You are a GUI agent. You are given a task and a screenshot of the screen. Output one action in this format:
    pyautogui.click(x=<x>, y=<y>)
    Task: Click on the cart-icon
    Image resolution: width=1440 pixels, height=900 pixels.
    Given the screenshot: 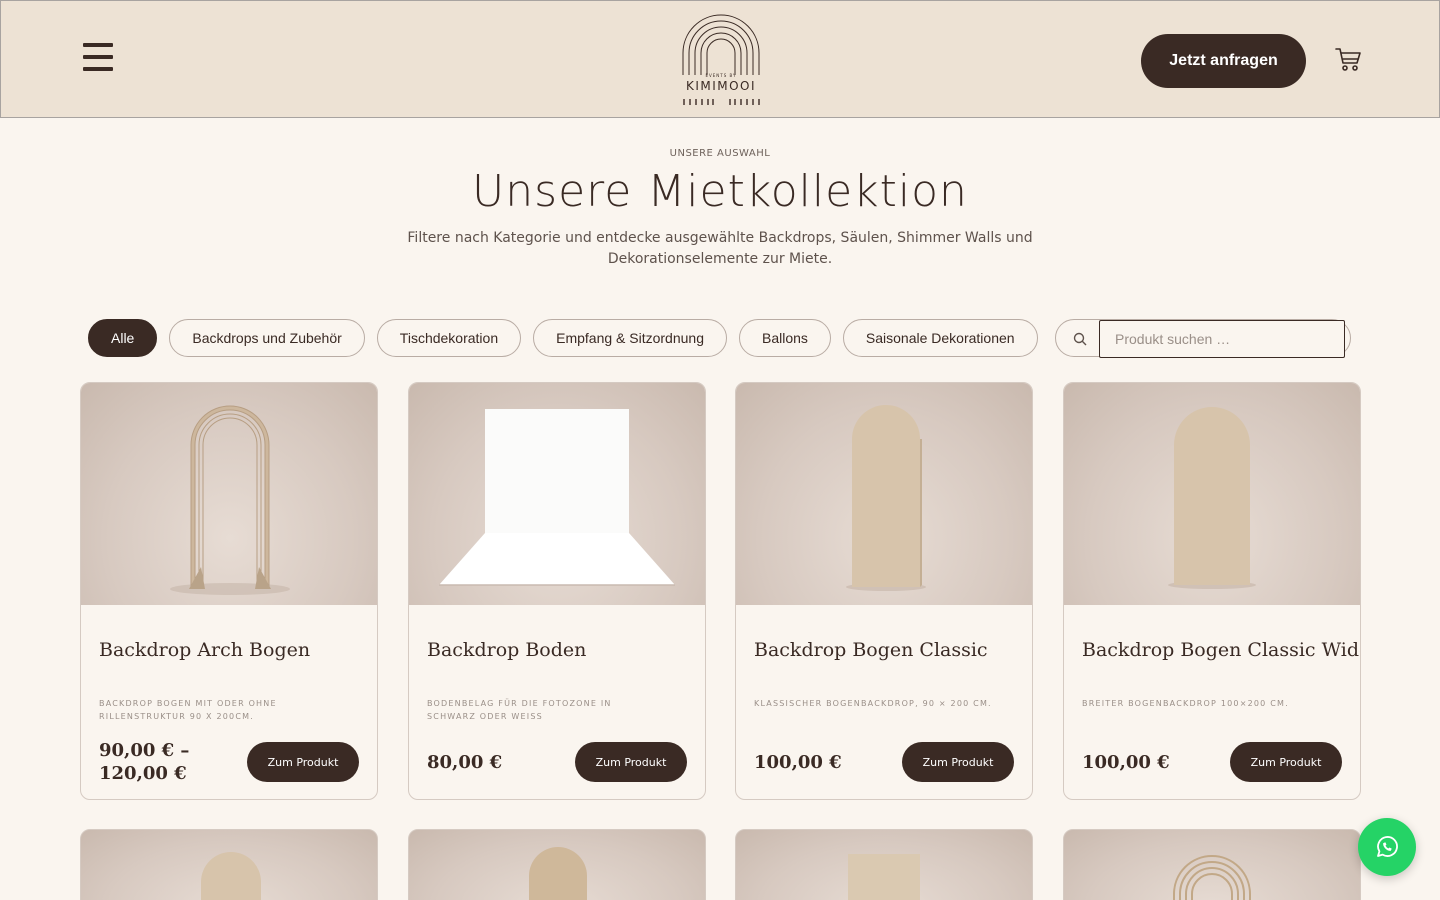 What is the action you would take?
    pyautogui.click(x=1348, y=59)
    